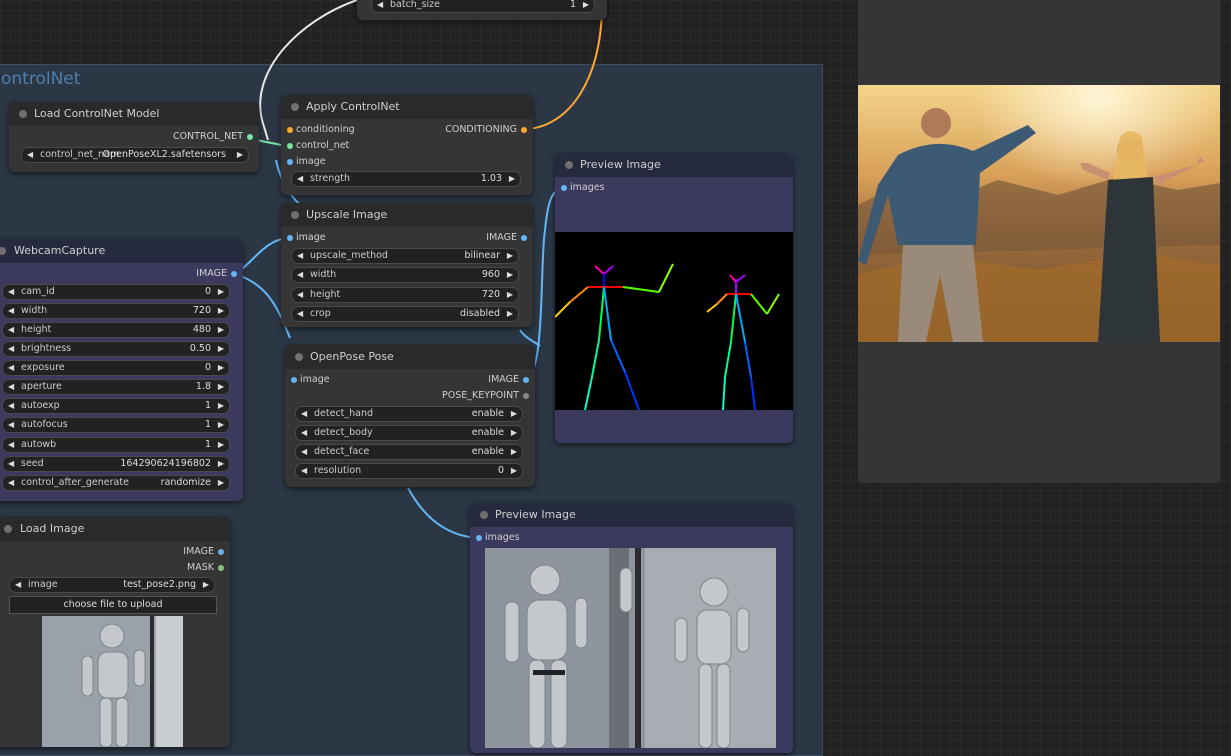 This screenshot has width=1231, height=756. I want to click on node-header: Load Image, so click(115, 529).